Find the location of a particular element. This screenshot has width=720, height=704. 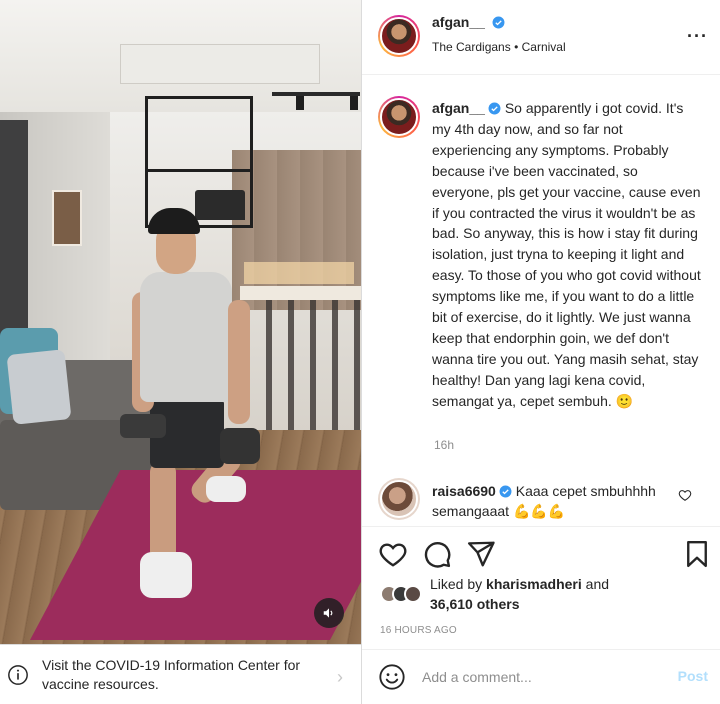

likes-others: 36,610 others is located at coordinates (475, 604).